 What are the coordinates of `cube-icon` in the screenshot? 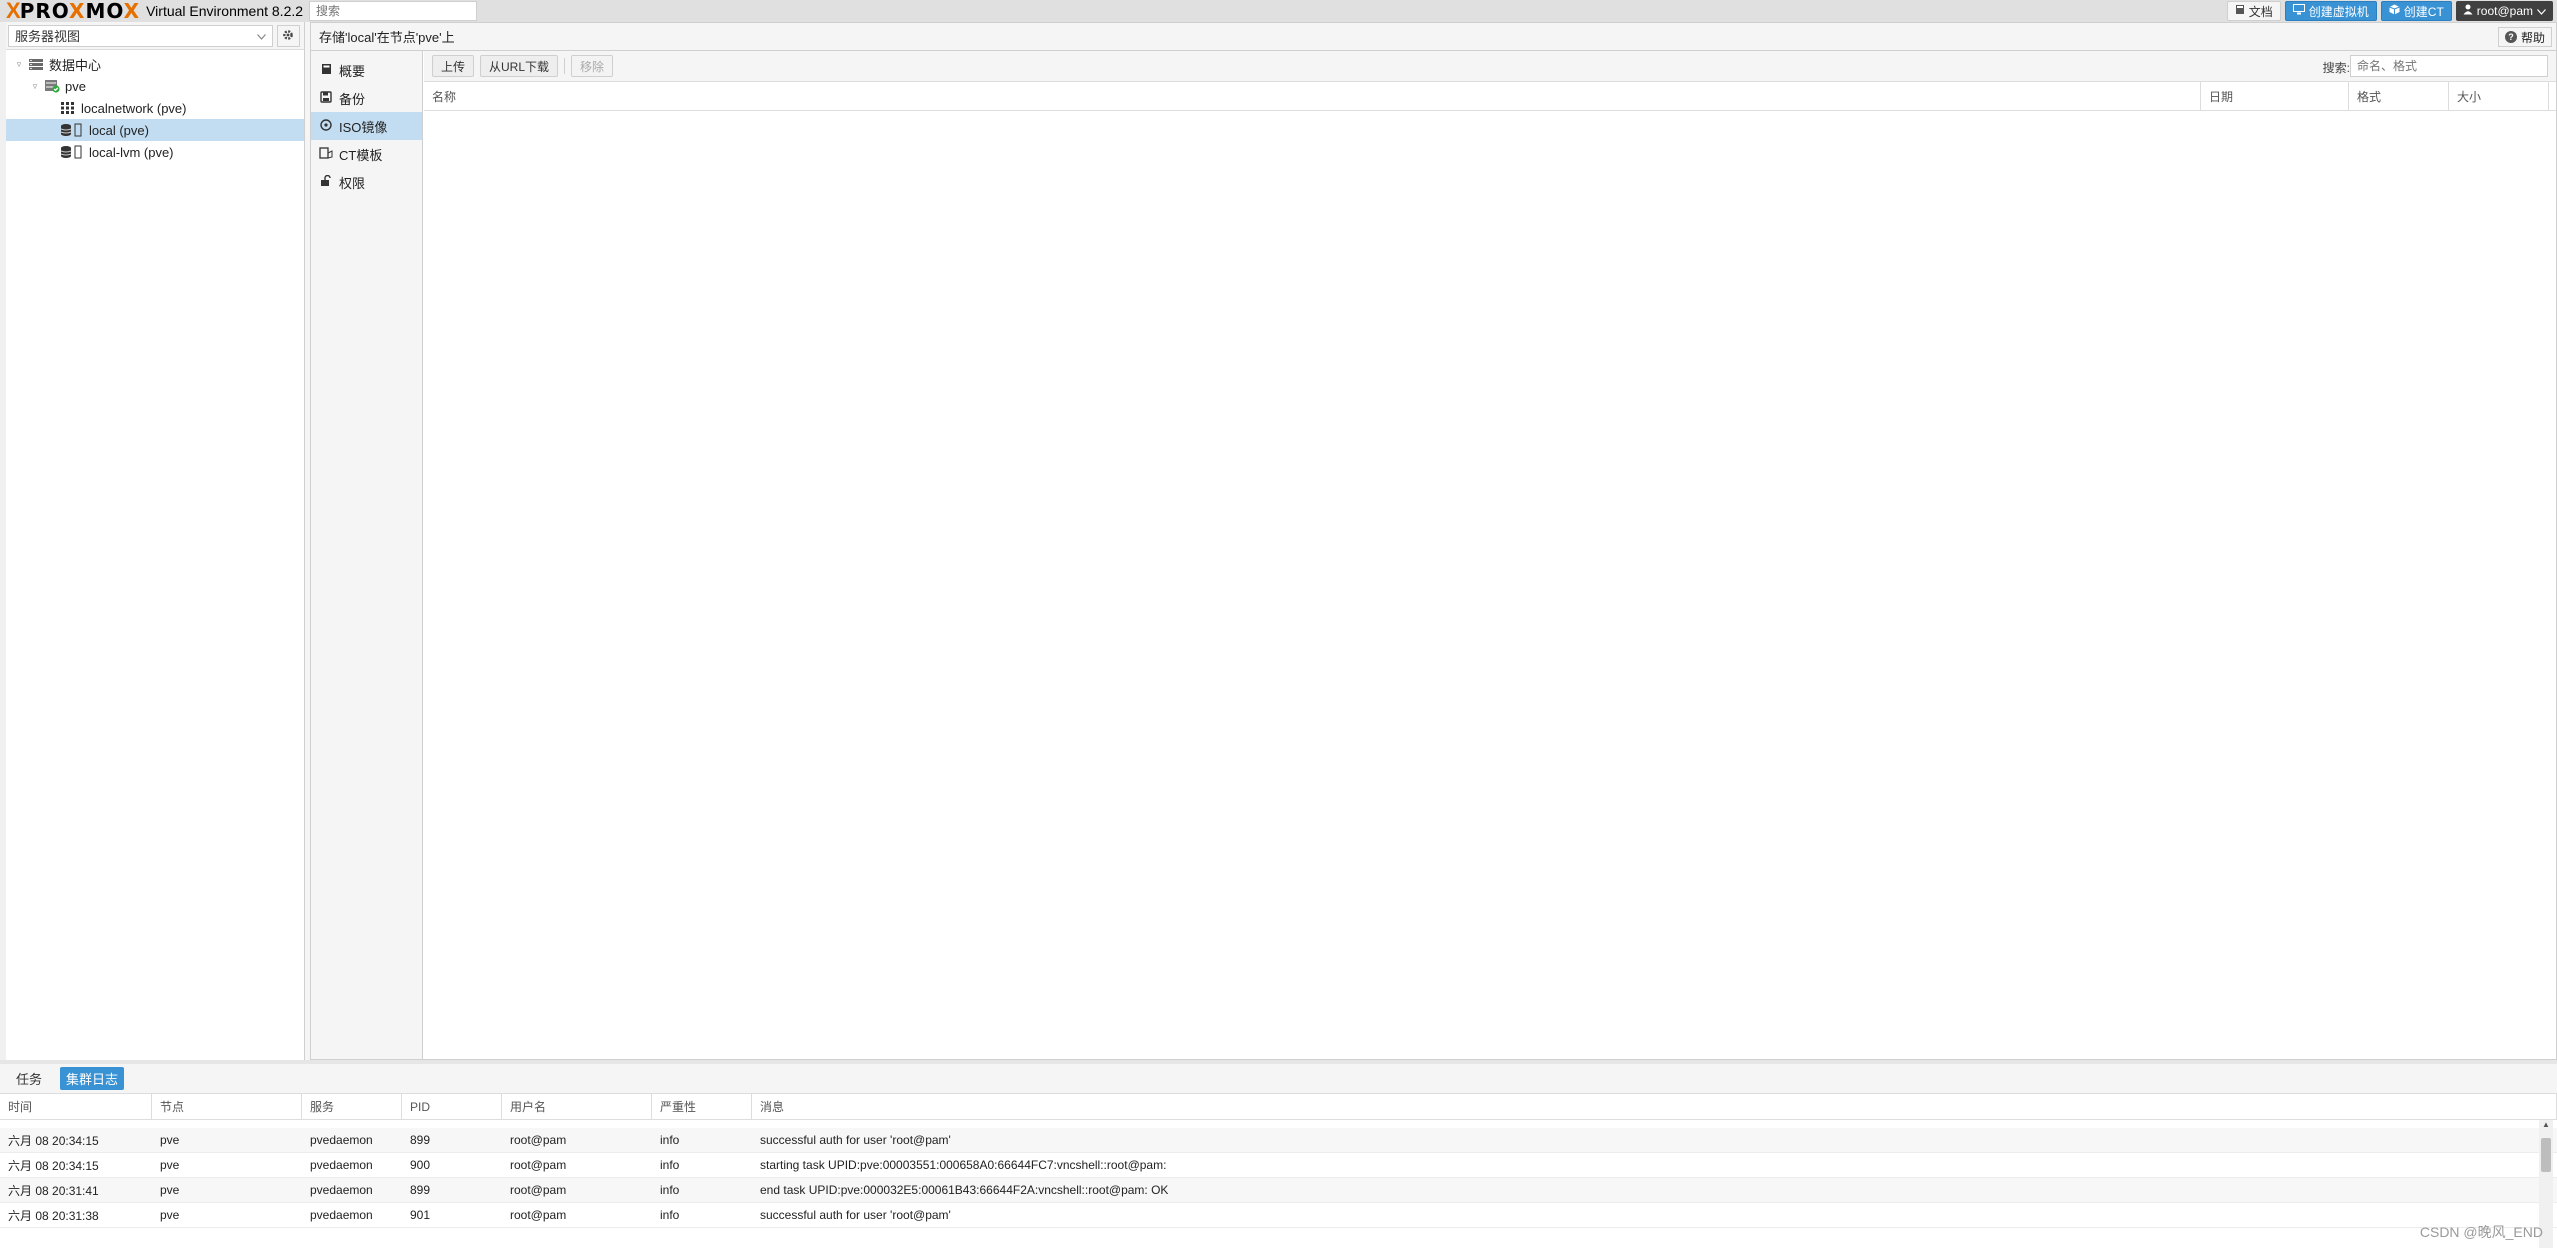 It's located at (2394, 11).